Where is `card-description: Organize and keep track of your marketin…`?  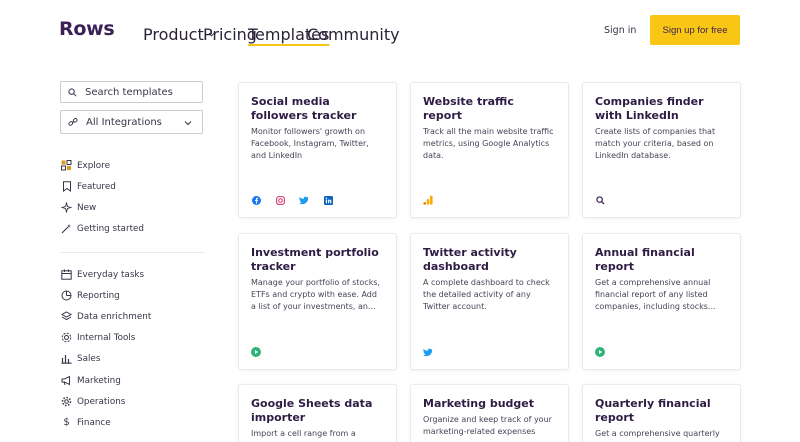 card-description: Organize and keep track of your marketin… is located at coordinates (487, 425).